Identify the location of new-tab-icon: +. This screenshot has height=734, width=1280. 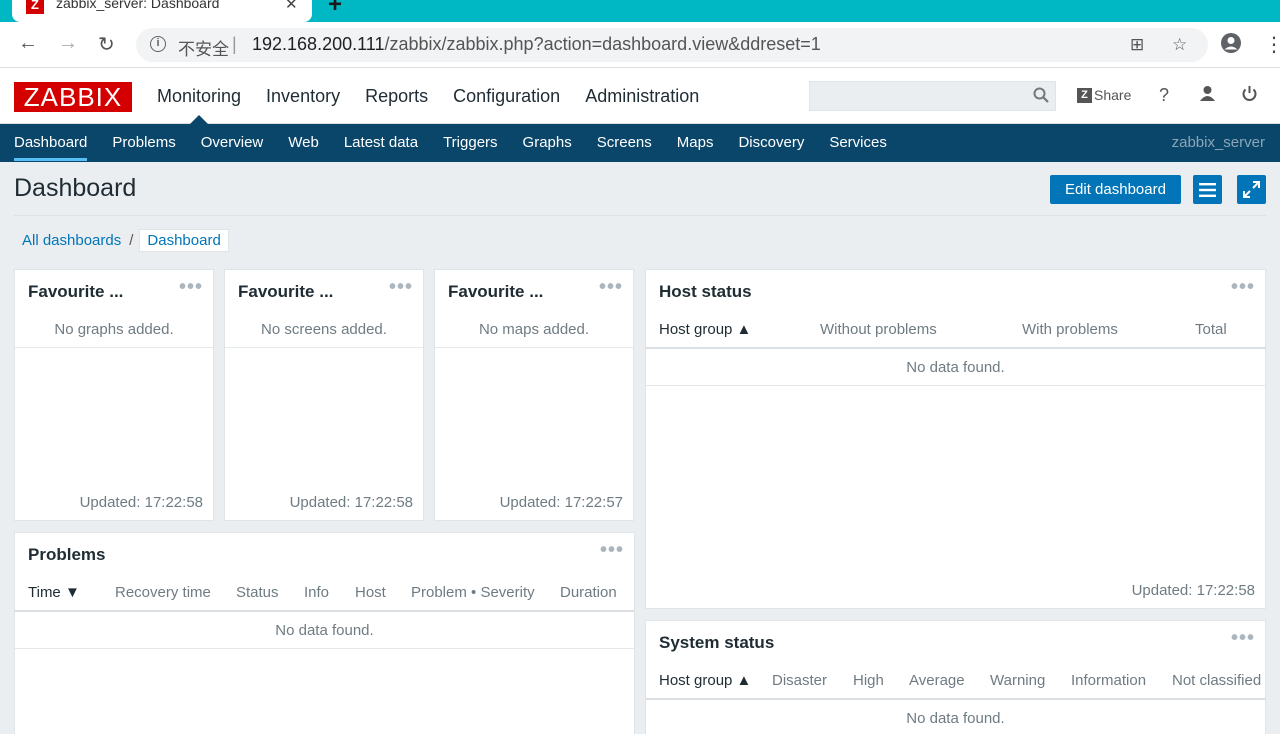
(335, 9).